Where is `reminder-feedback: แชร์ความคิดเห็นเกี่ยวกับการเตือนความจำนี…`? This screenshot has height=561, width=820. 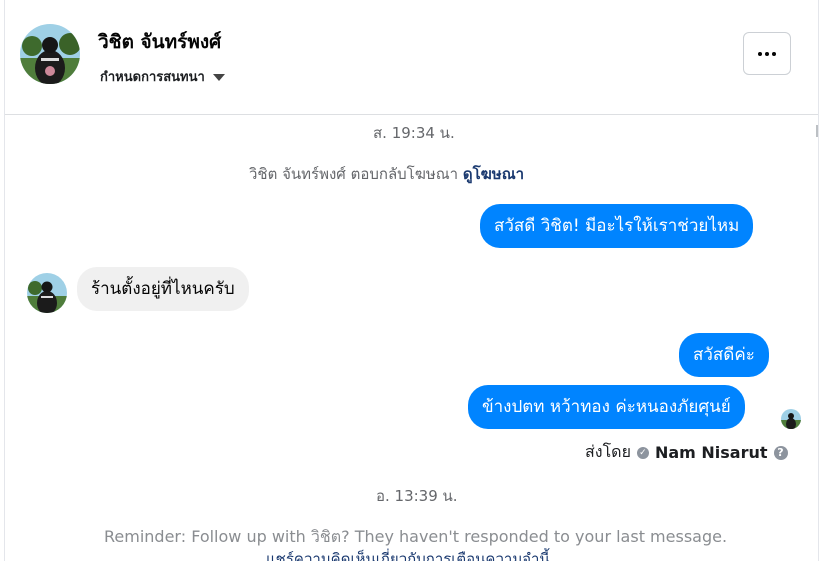 reminder-feedback: แชร์ความคิดเห็นเกี่ยวกับการเตือนความจำนี… is located at coordinates (408, 554).